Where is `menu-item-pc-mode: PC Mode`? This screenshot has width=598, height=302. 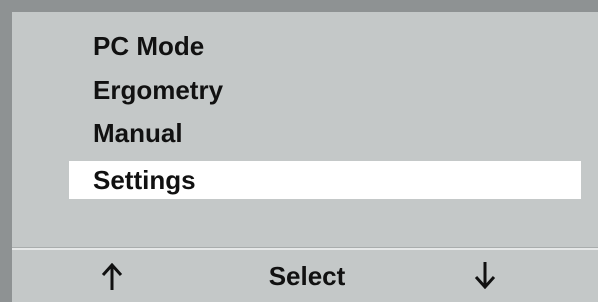 menu-item-pc-mode: PC Mode is located at coordinates (136, 46).